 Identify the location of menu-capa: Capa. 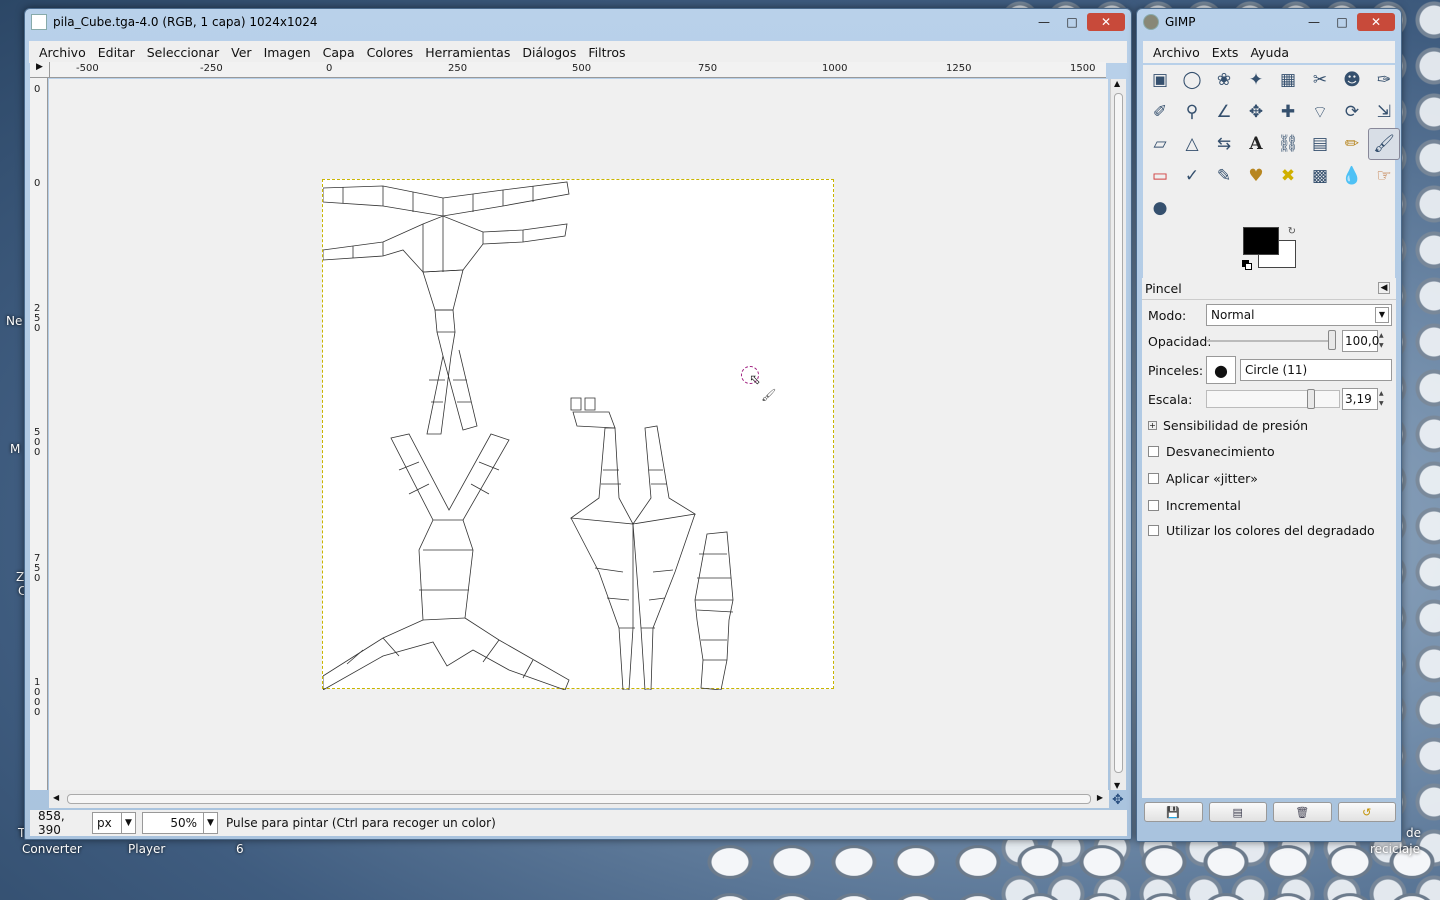
(339, 52).